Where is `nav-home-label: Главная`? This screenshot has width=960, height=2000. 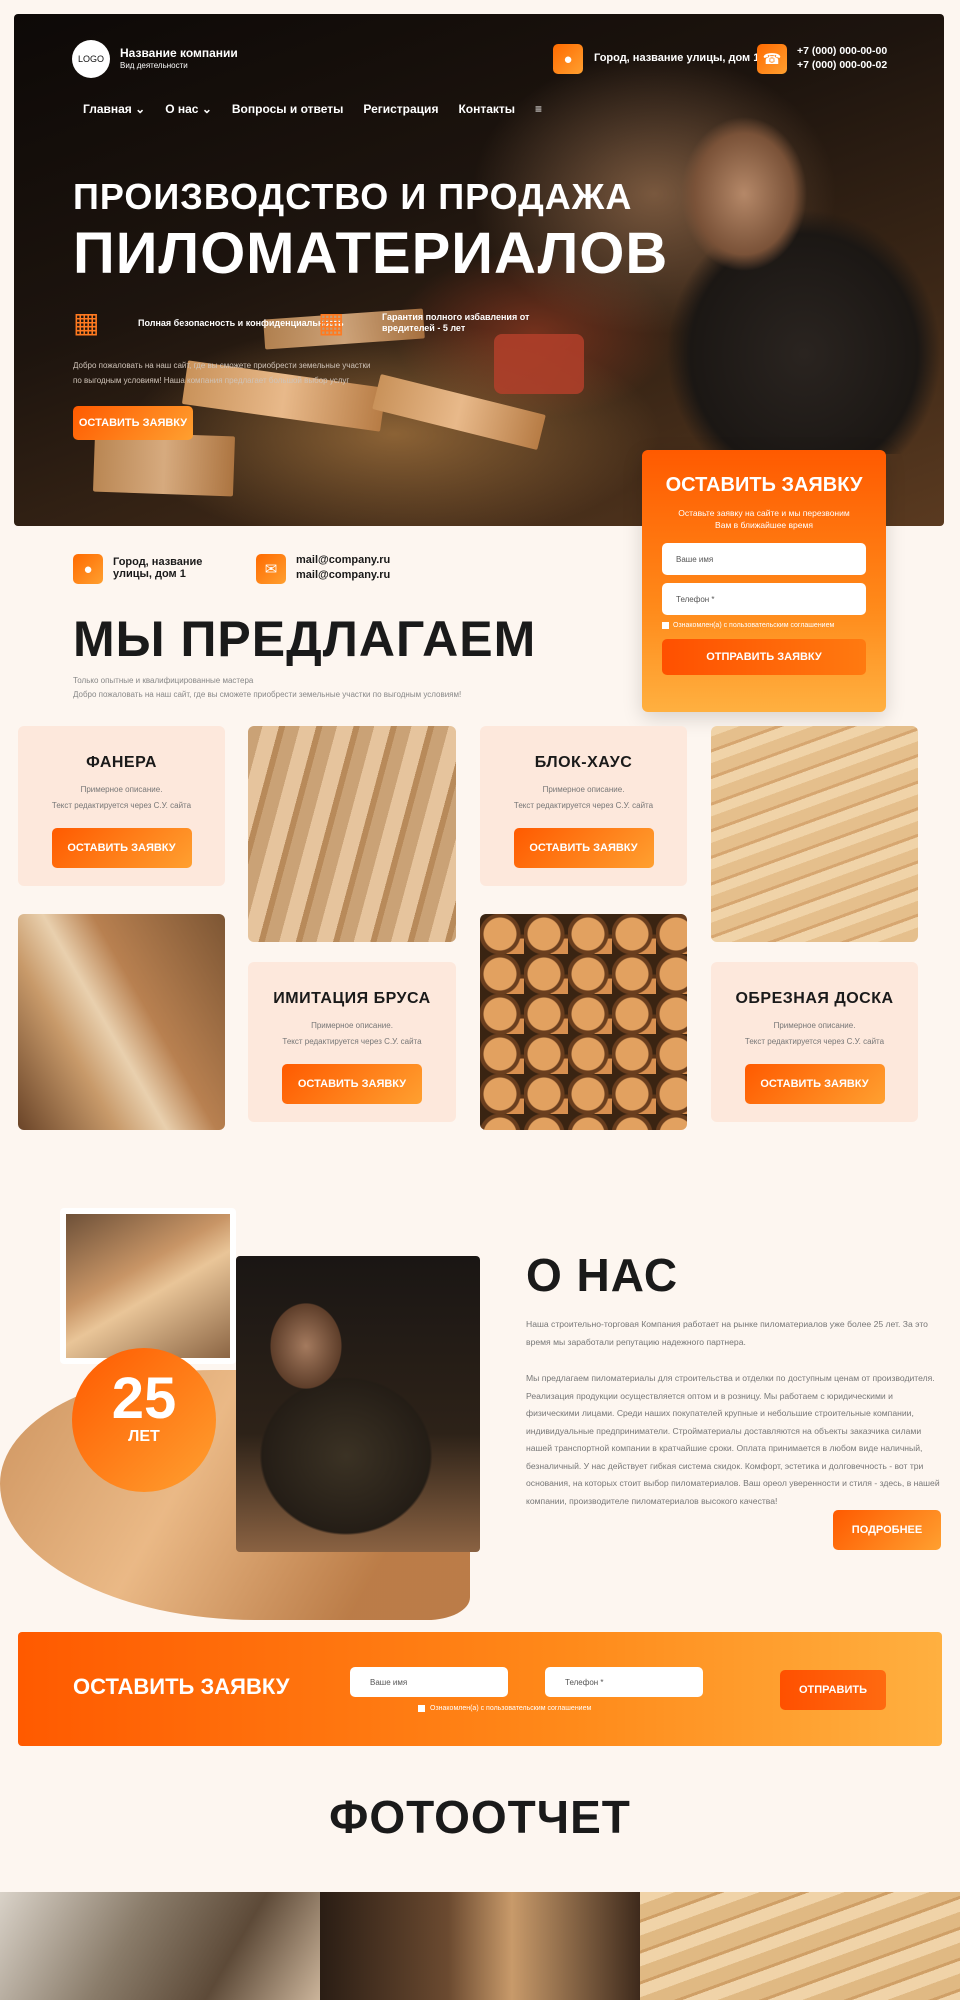
nav-home-label: Главная is located at coordinates (107, 109).